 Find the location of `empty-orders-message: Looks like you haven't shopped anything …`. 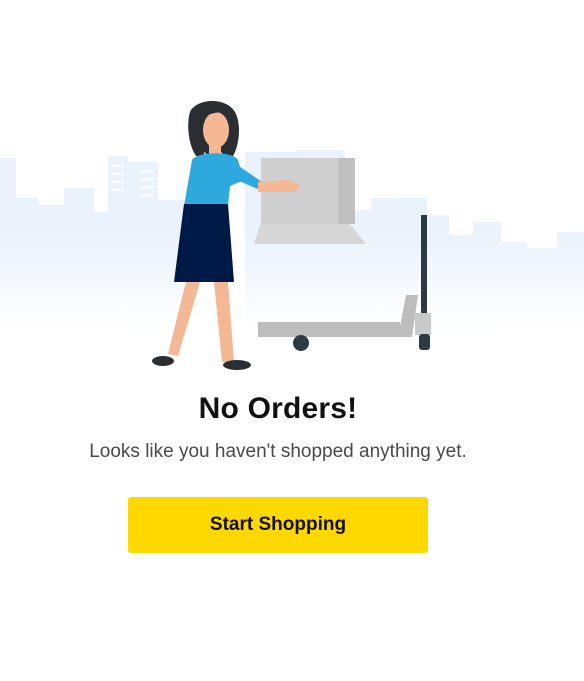

empty-orders-message: Looks like you haven't shopped anything … is located at coordinates (278, 451).